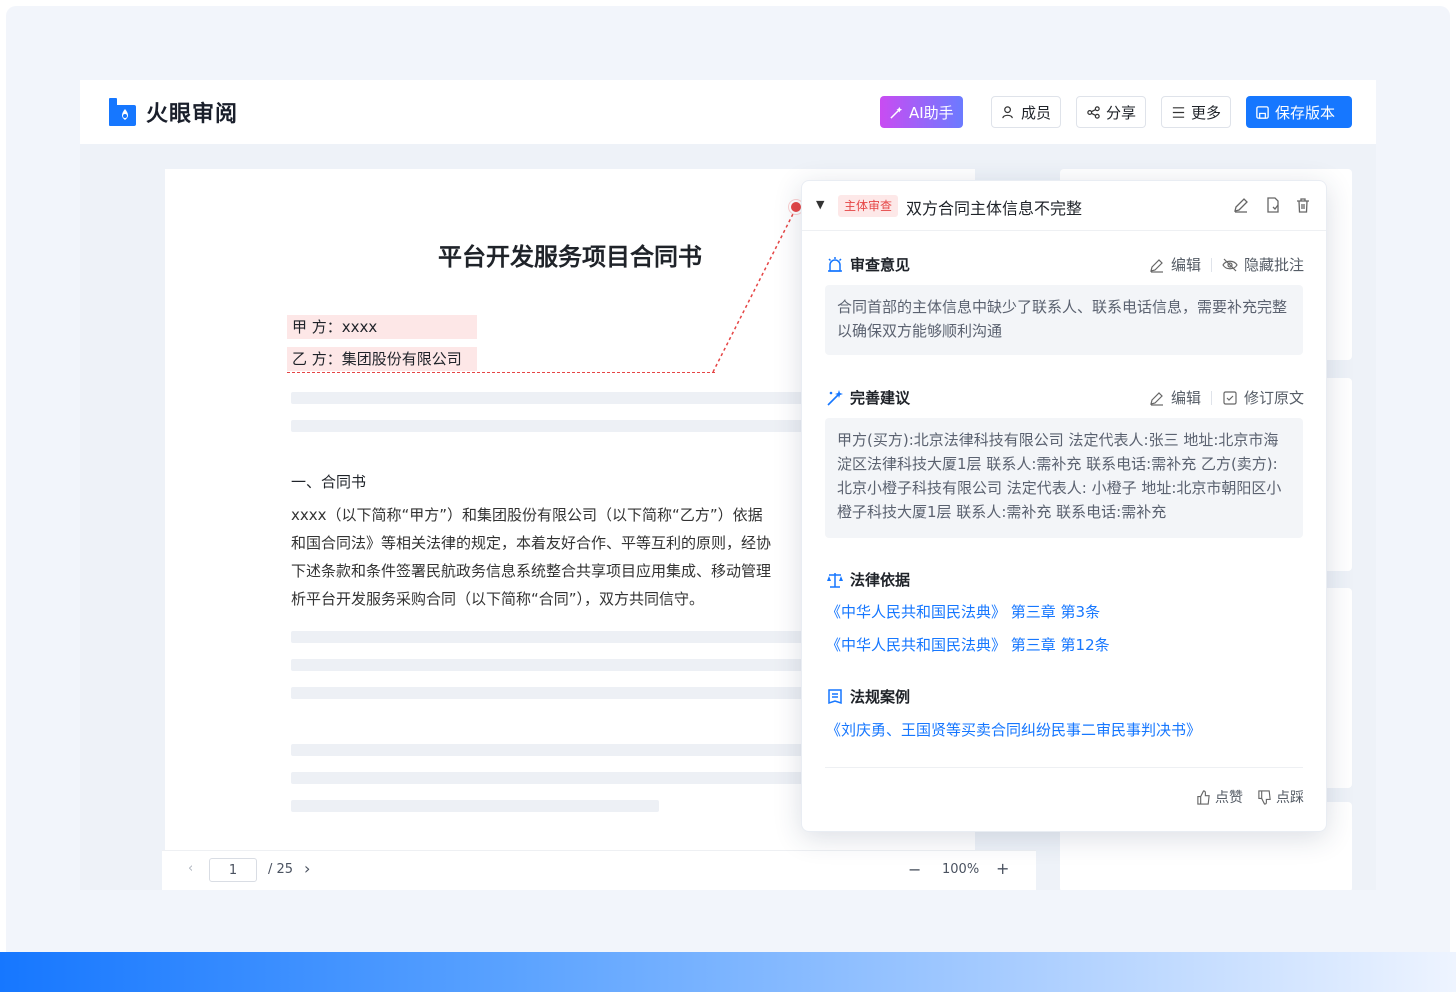 This screenshot has width=1456, height=992. Describe the element at coordinates (192, 114) in the screenshot. I see `app-name: 火眼审阅` at that location.